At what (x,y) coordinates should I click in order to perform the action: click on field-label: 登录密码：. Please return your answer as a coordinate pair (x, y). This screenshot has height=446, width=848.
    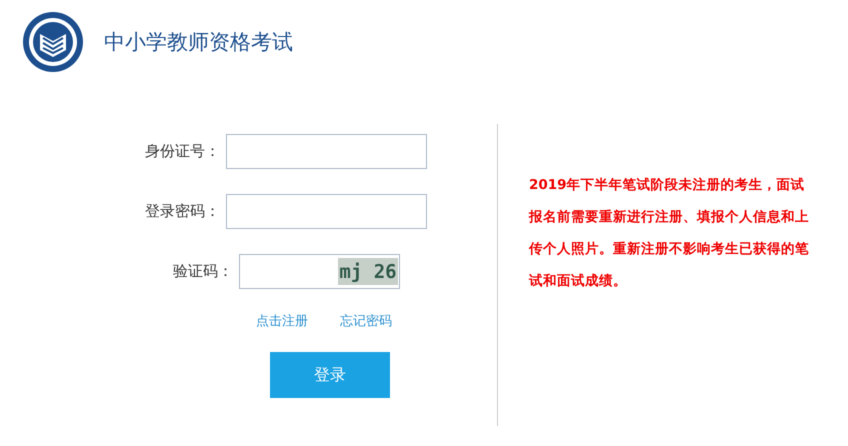
    Looking at the image, I should click on (182, 211).